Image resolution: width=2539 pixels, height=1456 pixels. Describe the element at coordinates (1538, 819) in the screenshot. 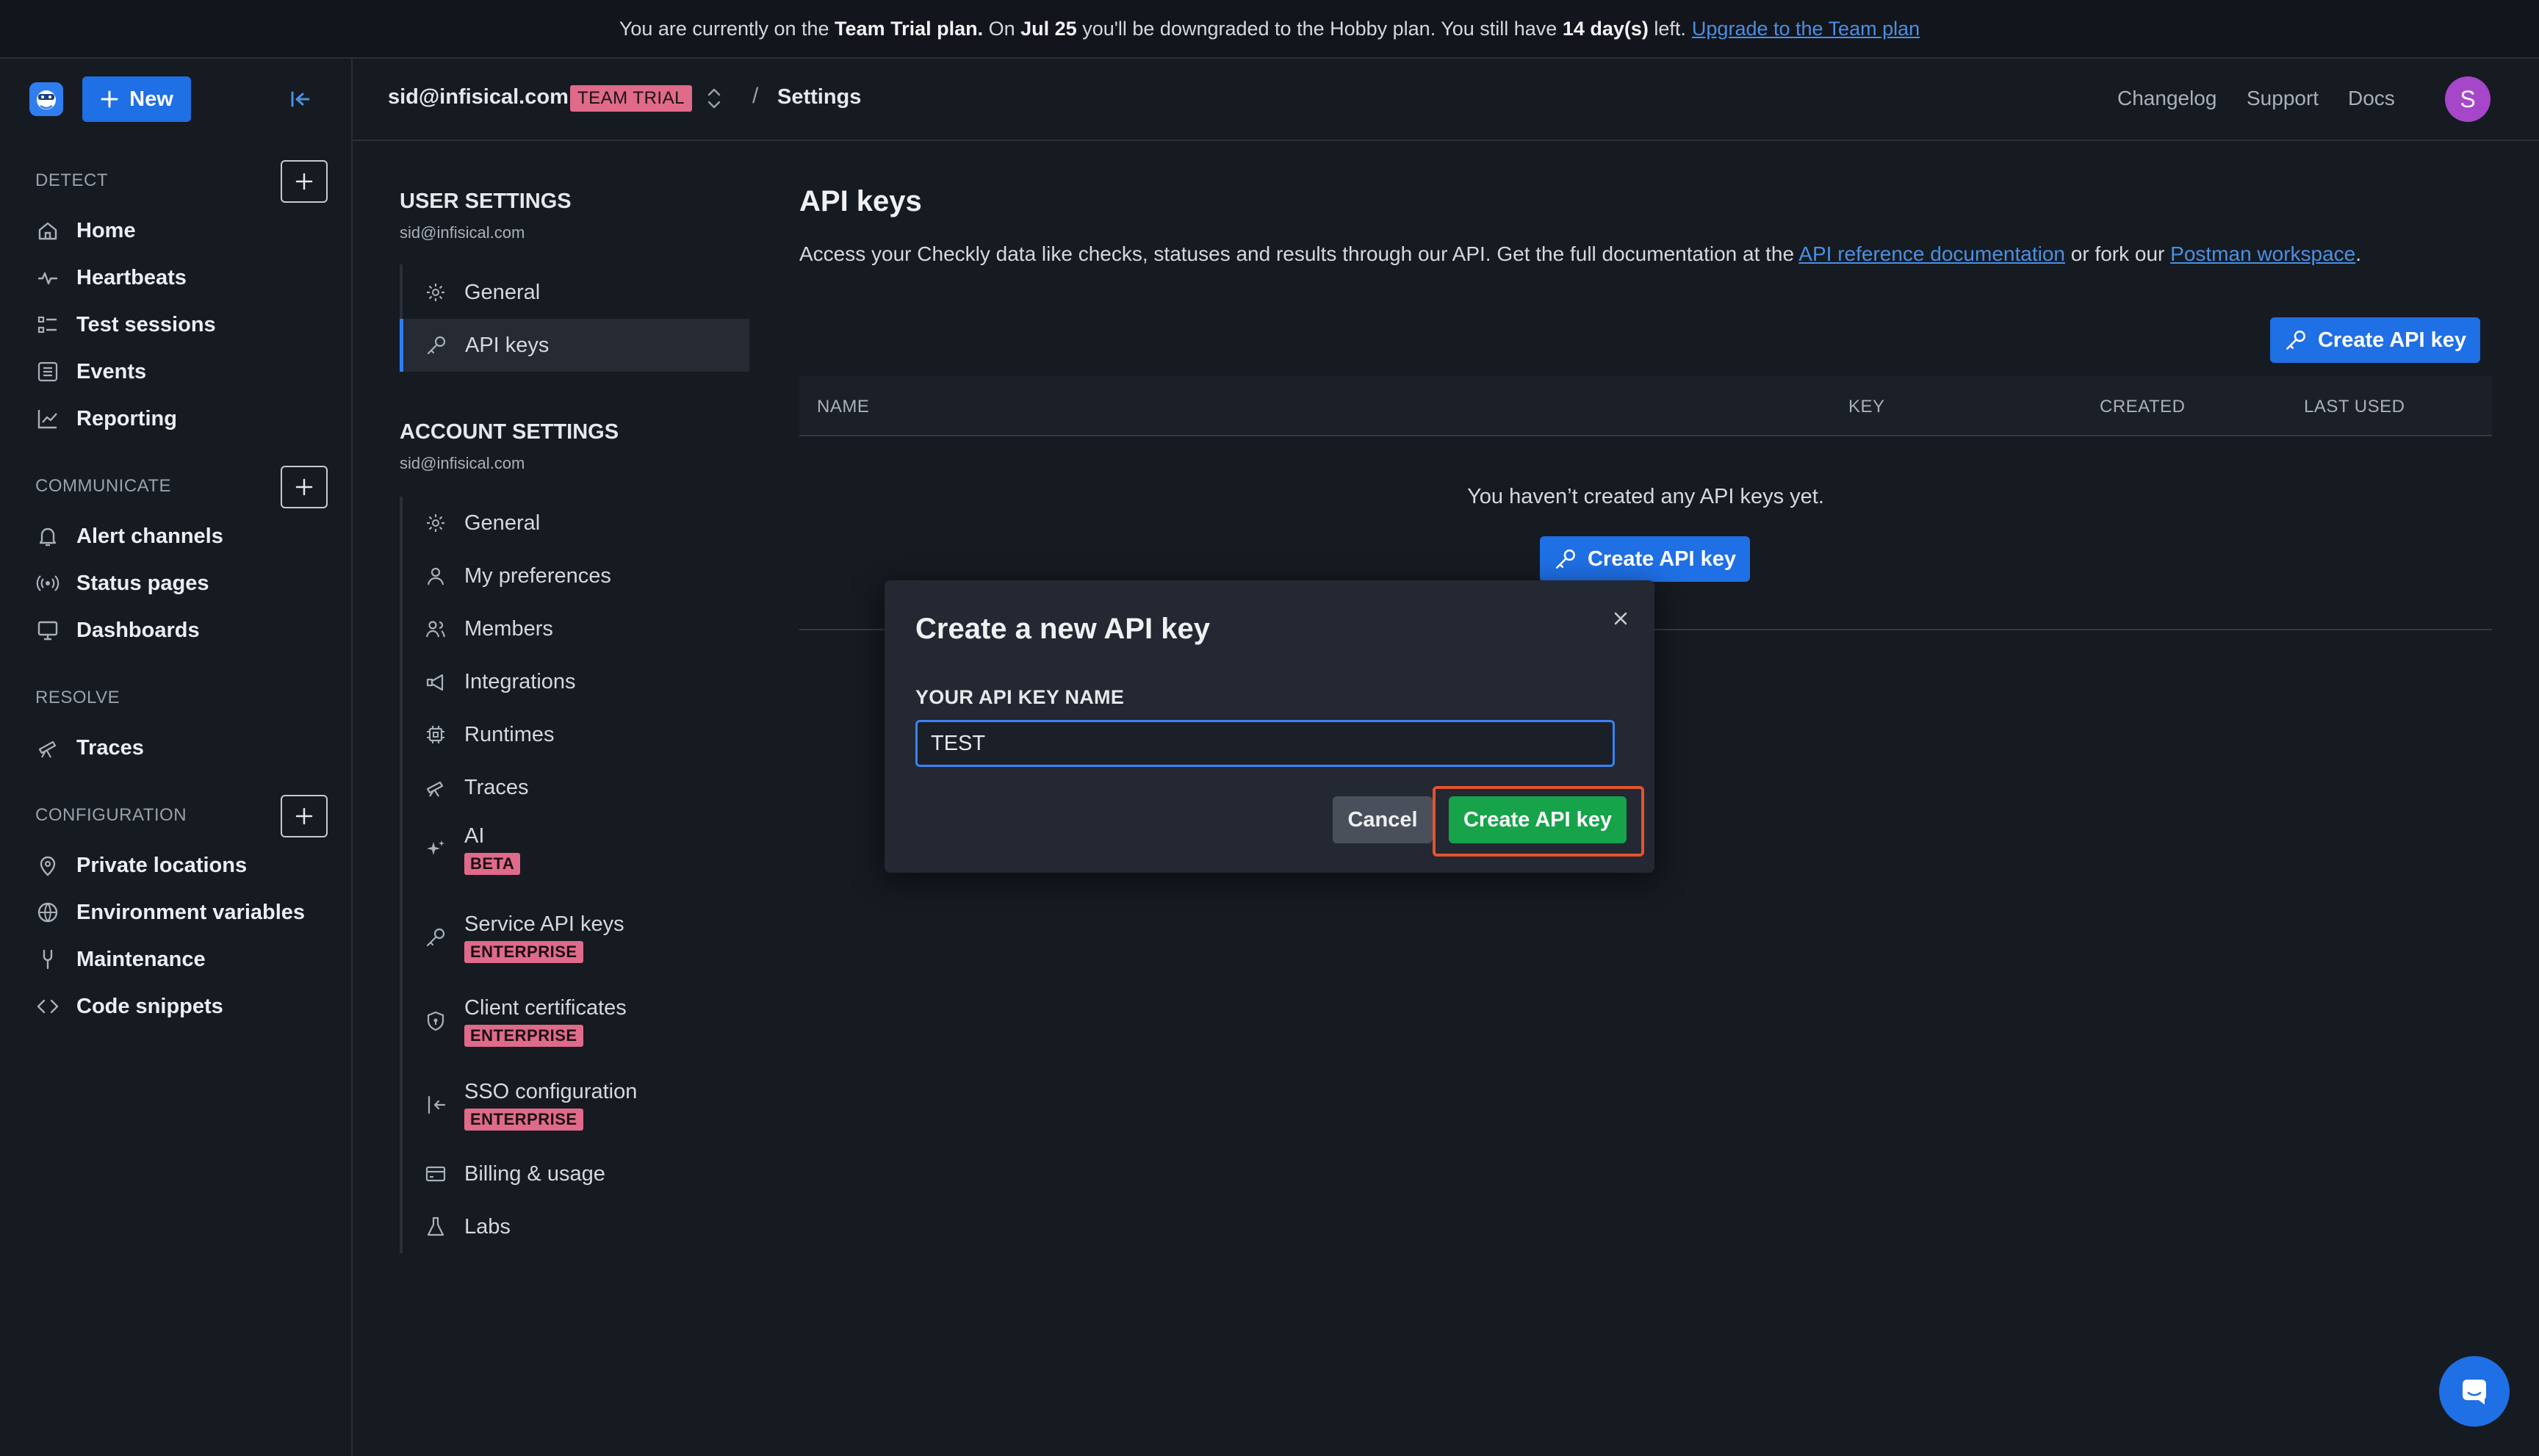

I see `confirm-create-api-key-button: Create API key` at that location.